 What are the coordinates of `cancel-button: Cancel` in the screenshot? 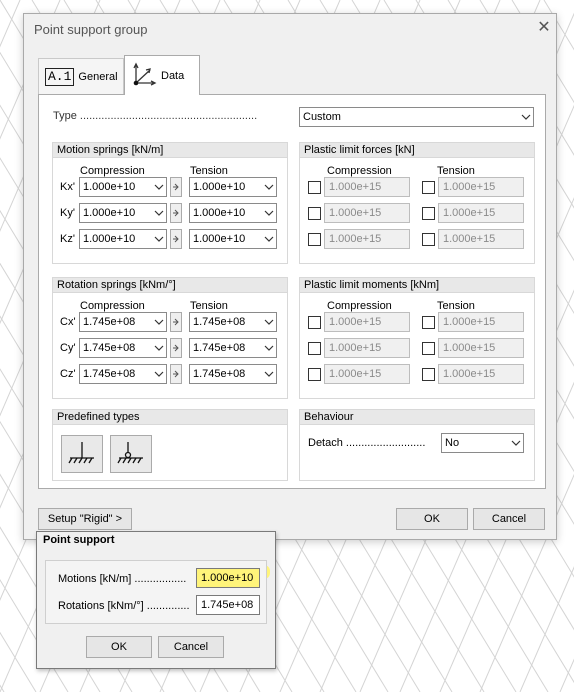 It's located at (509, 519).